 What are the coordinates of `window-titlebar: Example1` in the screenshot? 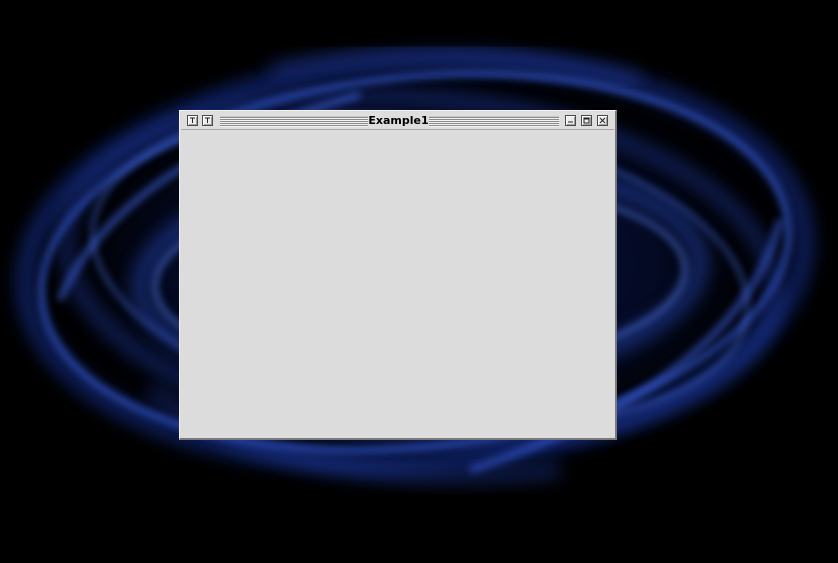 It's located at (397, 121).